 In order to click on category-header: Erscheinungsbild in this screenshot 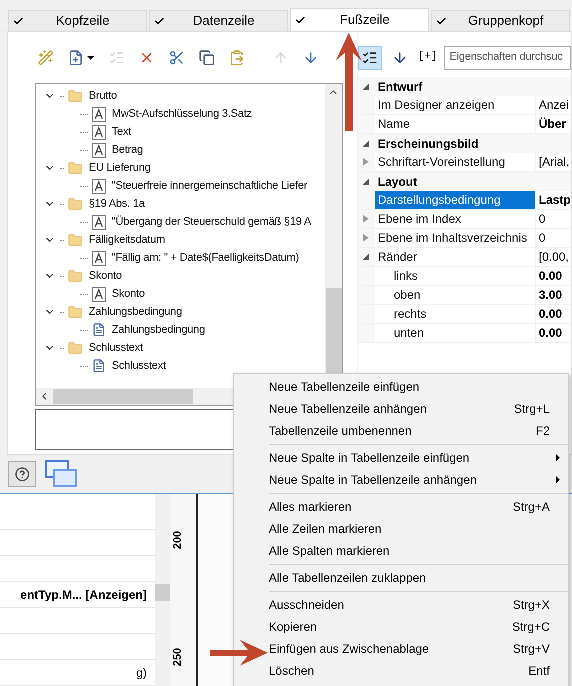, I will do `click(426, 143)`.